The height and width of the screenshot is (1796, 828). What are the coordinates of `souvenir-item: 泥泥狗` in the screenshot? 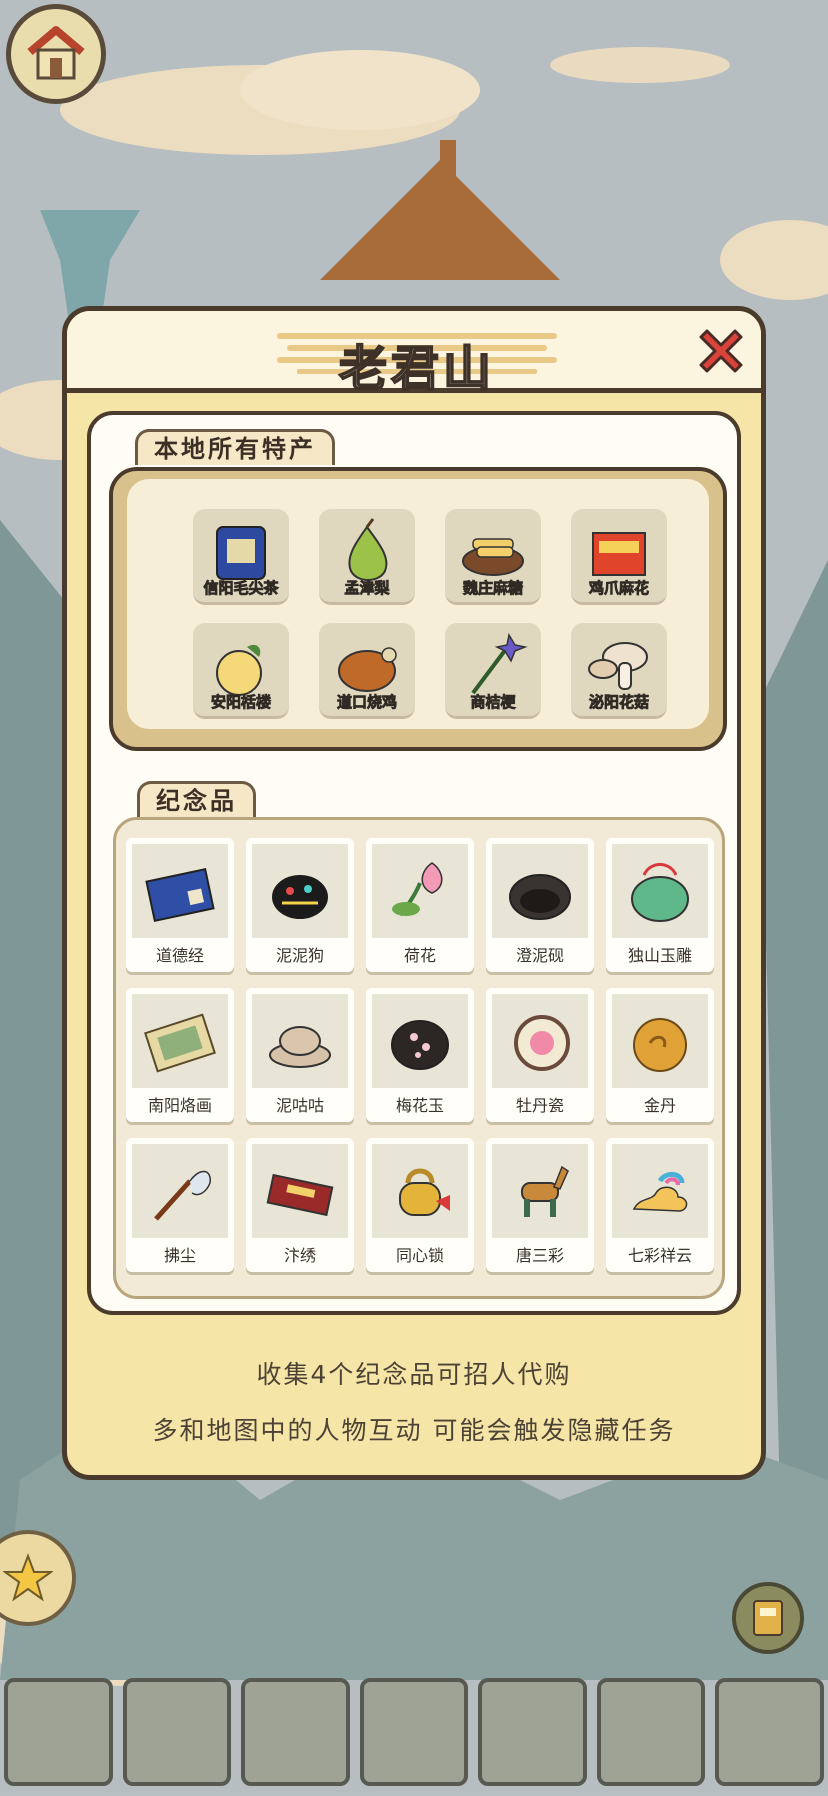 It's located at (300, 905).